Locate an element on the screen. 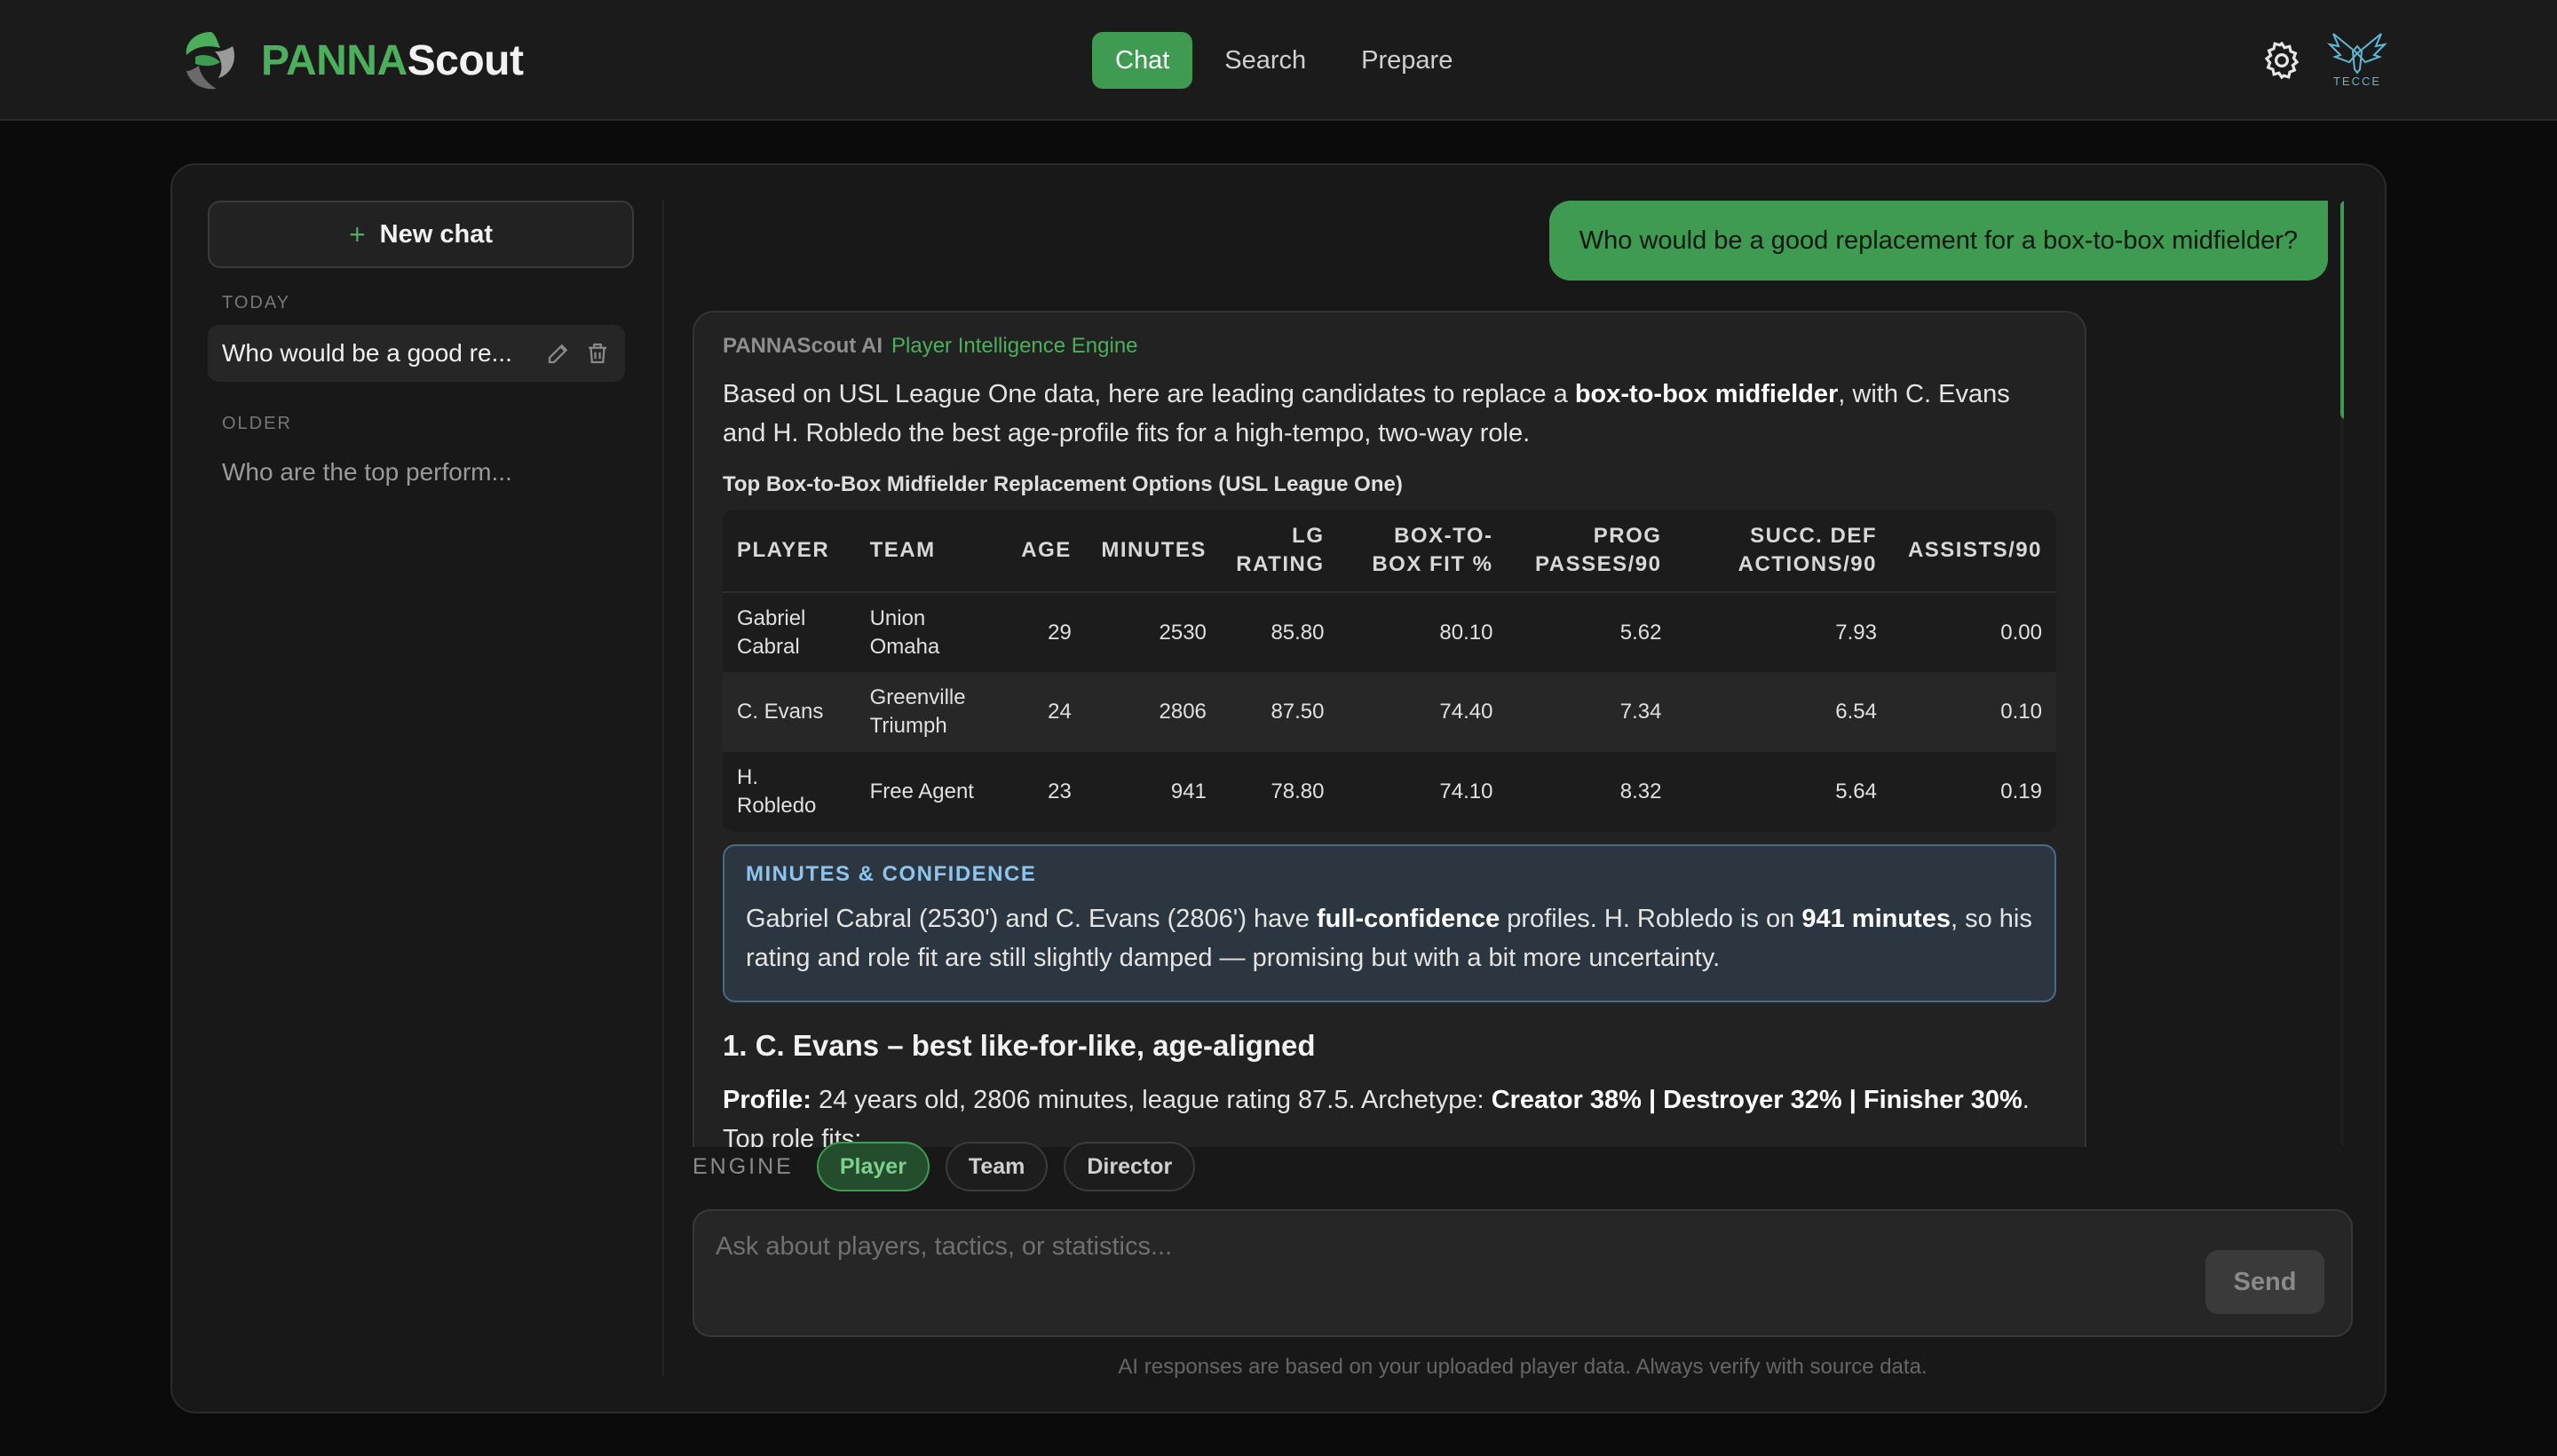 Image resolution: width=2557 pixels, height=1456 pixels. today-section-label: TODAY is located at coordinates (256, 303).